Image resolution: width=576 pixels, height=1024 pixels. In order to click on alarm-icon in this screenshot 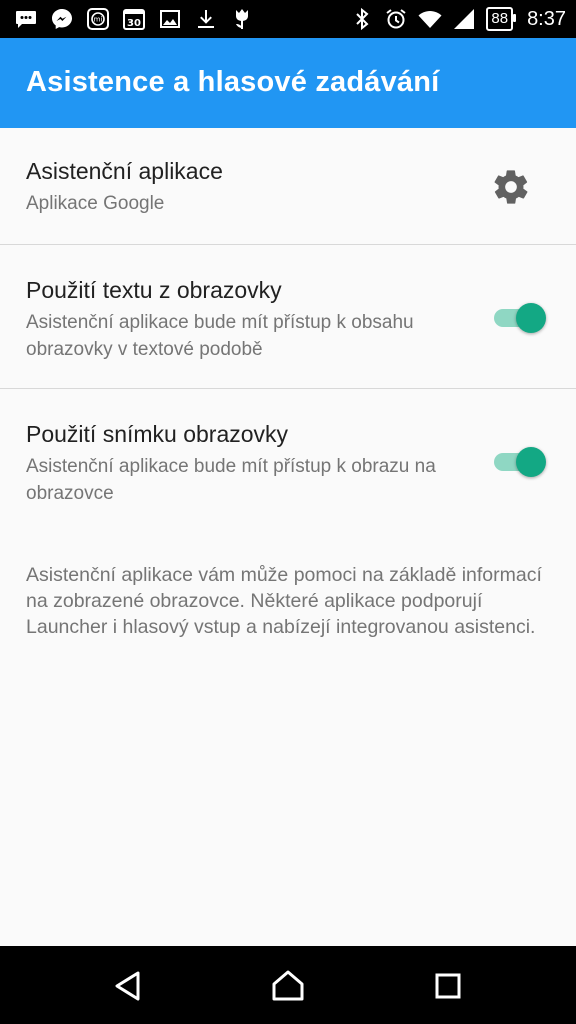, I will do `click(396, 19)`.